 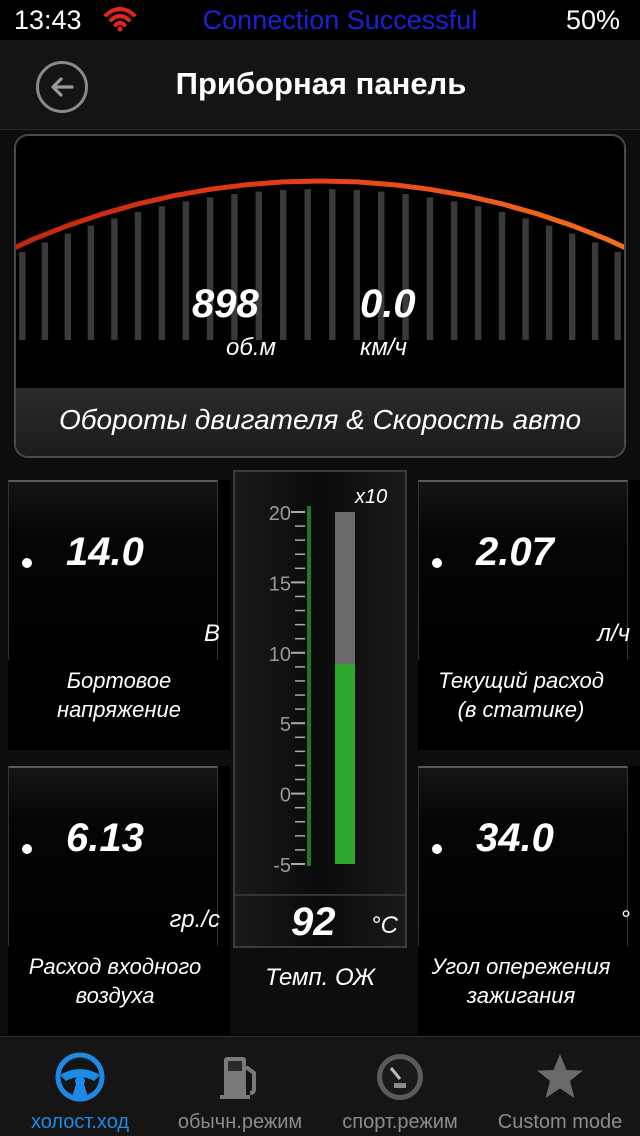 I want to click on timing-label-line2: зажигания, so click(x=521, y=995).